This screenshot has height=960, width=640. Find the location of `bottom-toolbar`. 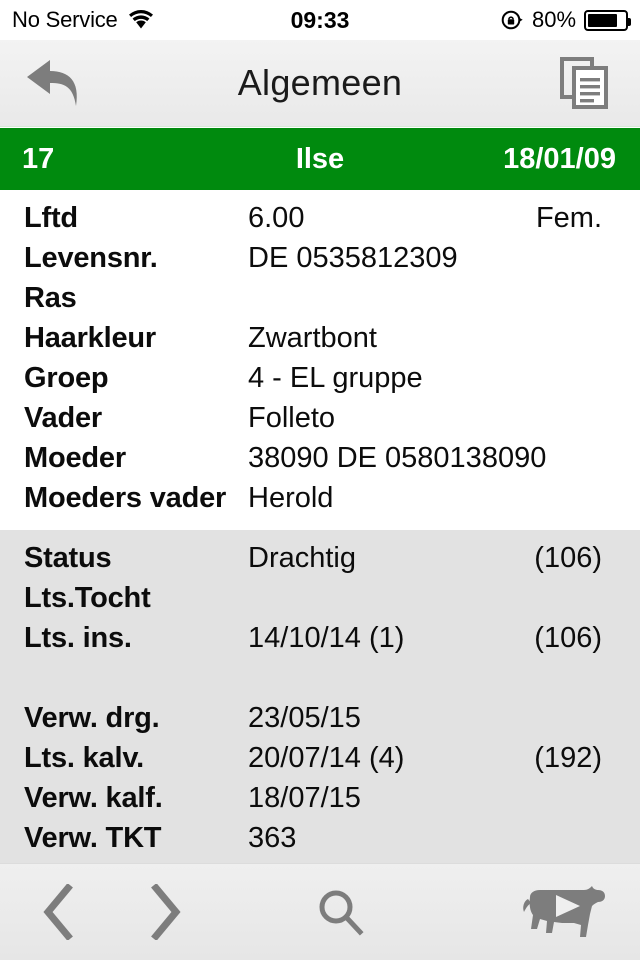

bottom-toolbar is located at coordinates (320, 911).